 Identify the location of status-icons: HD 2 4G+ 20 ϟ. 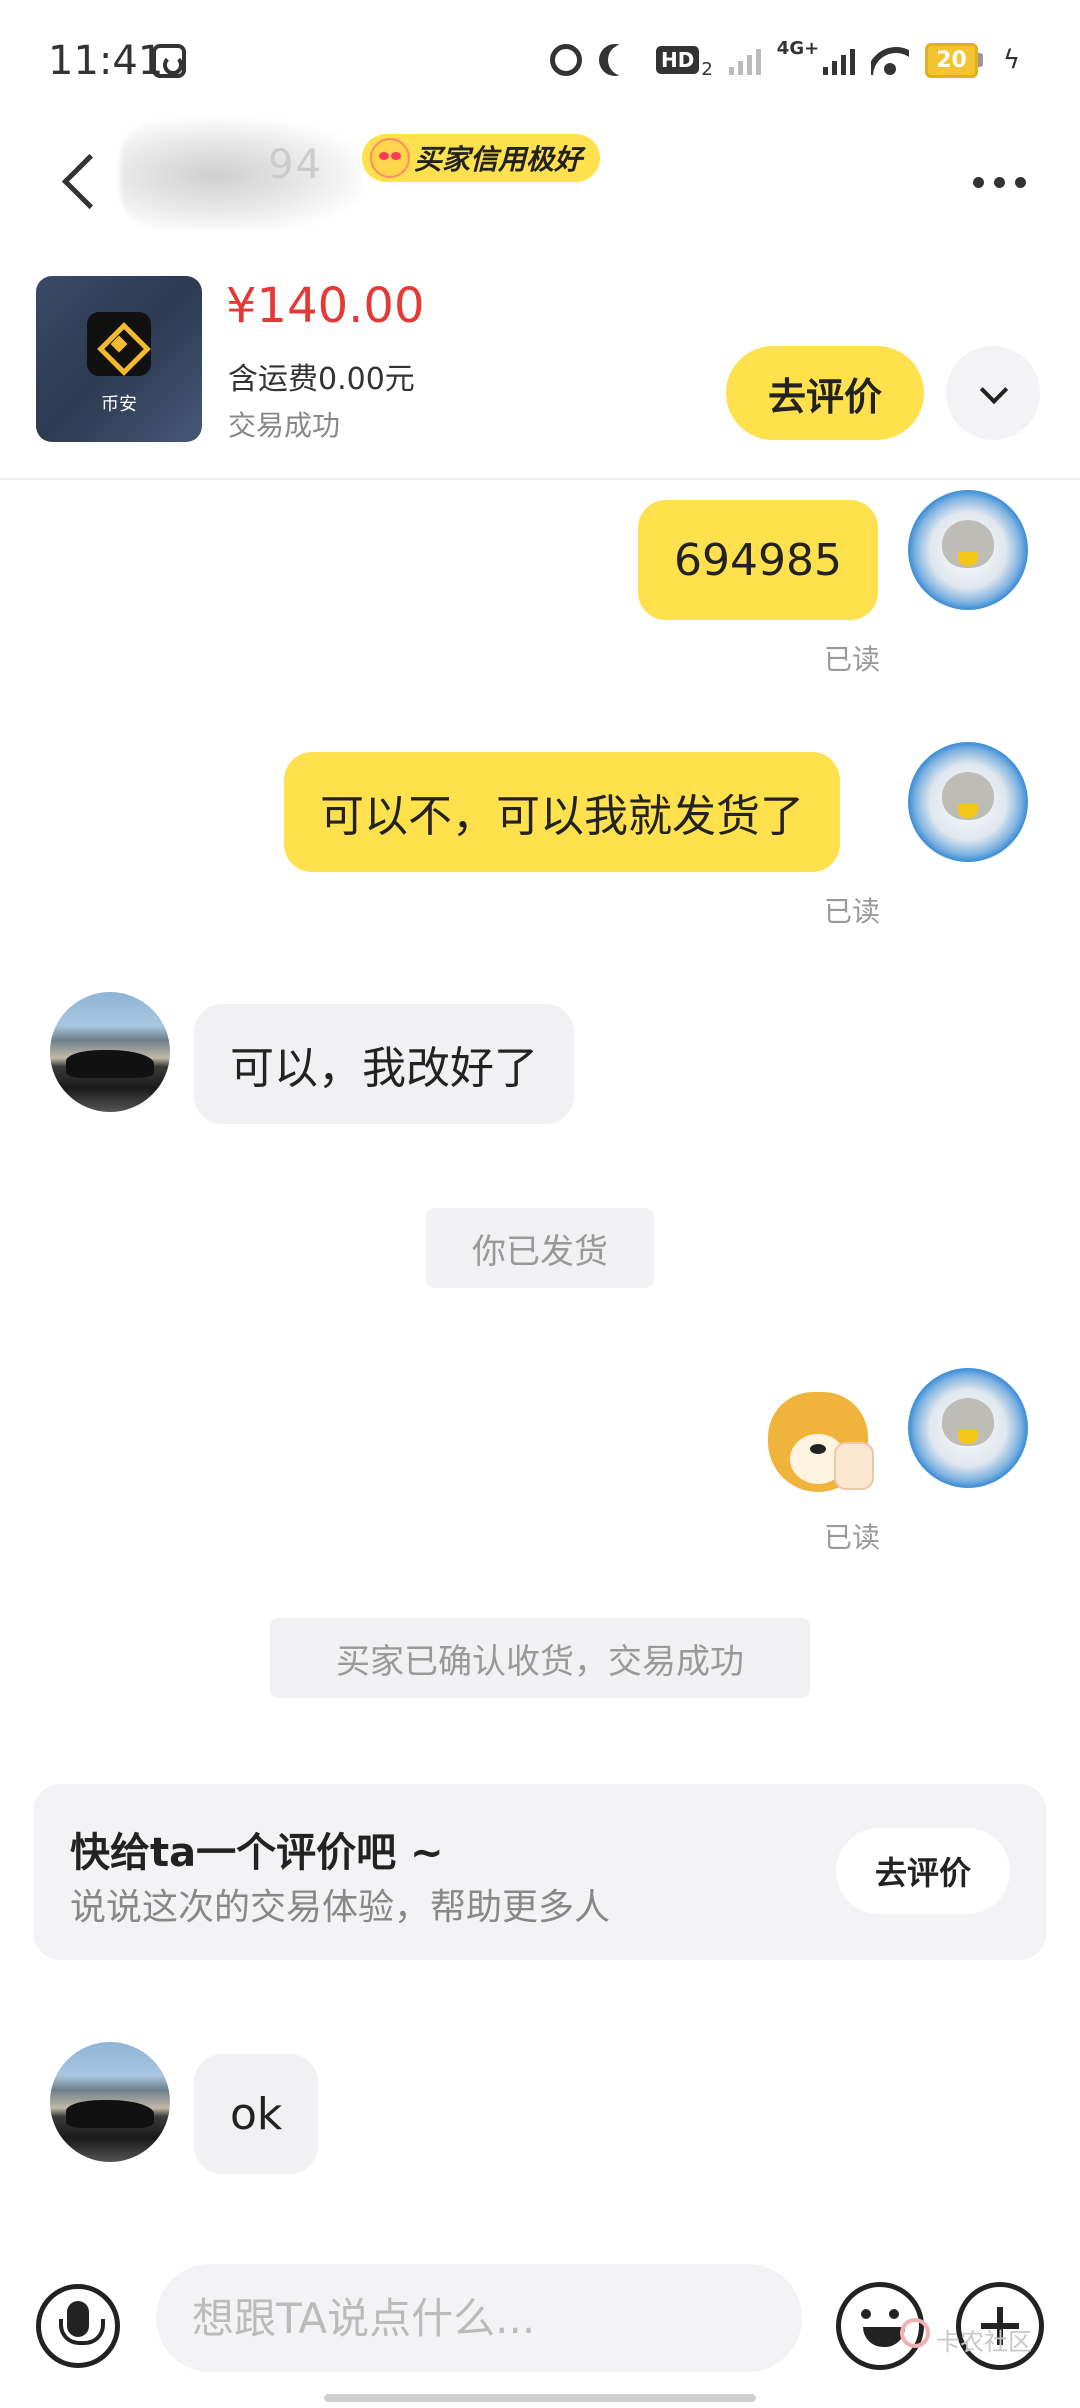
(785, 60).